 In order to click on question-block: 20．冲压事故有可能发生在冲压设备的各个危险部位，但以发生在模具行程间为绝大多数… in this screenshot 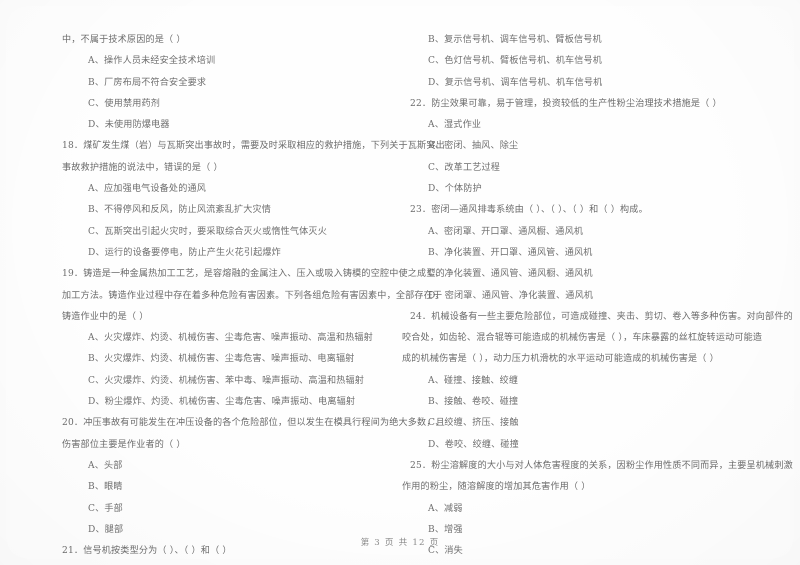, I will do `click(253, 477)`.